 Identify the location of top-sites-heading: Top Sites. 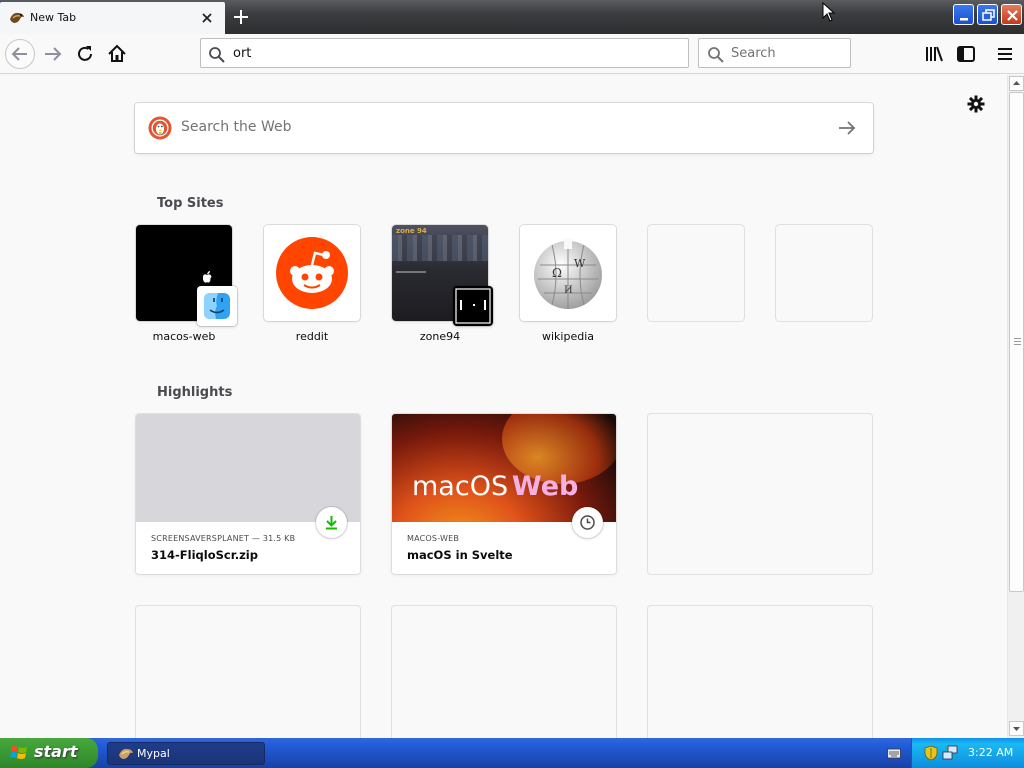
(190, 203).